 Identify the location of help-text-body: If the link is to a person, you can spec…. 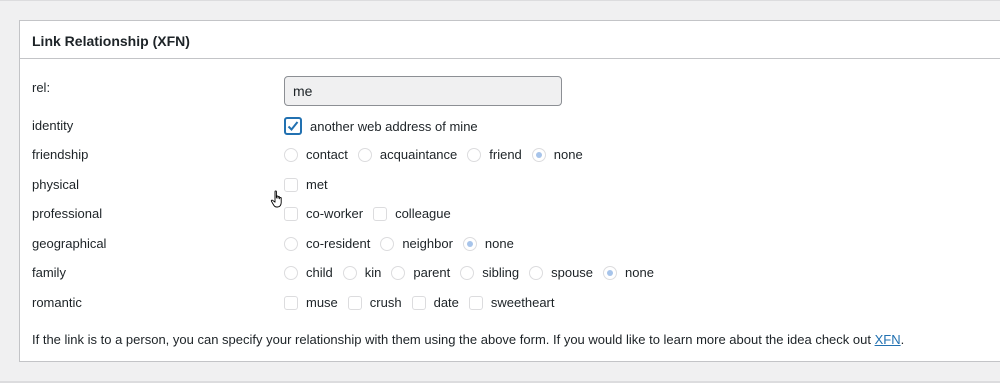
(453, 339).